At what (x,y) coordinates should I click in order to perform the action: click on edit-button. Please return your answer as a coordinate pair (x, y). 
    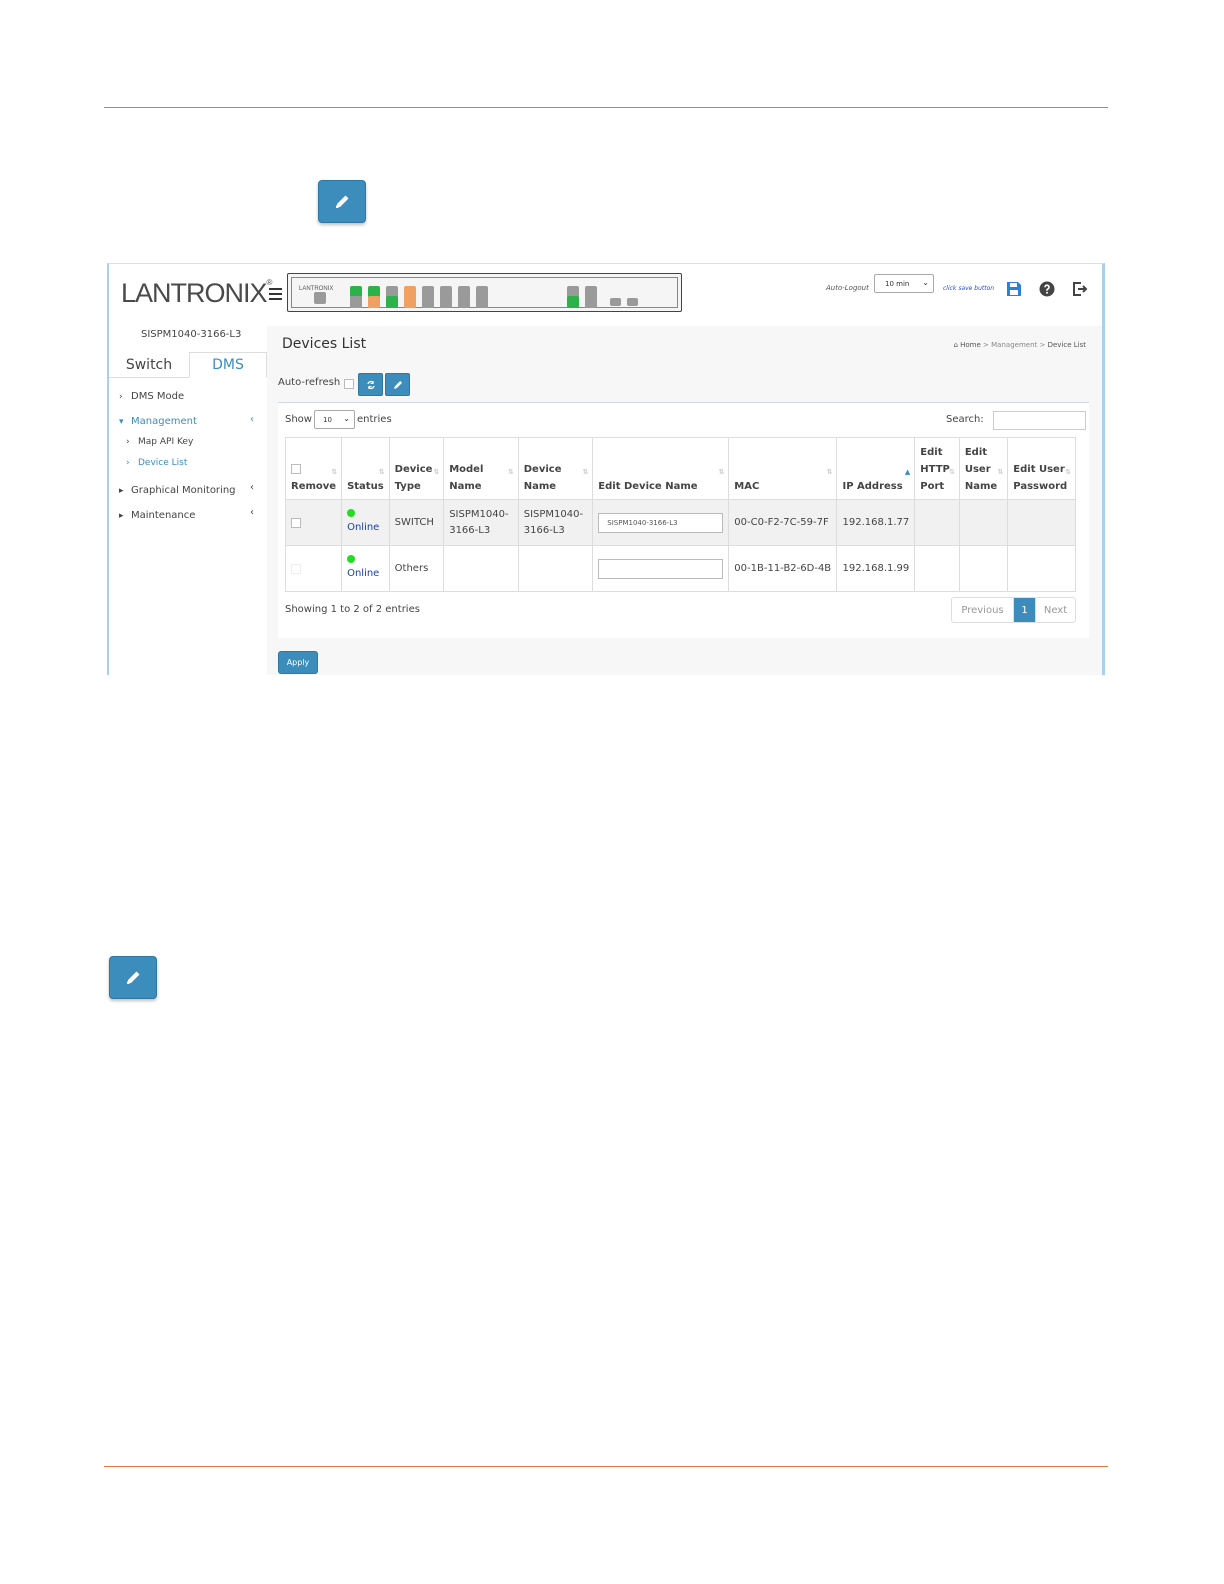
    Looking at the image, I should click on (397, 384).